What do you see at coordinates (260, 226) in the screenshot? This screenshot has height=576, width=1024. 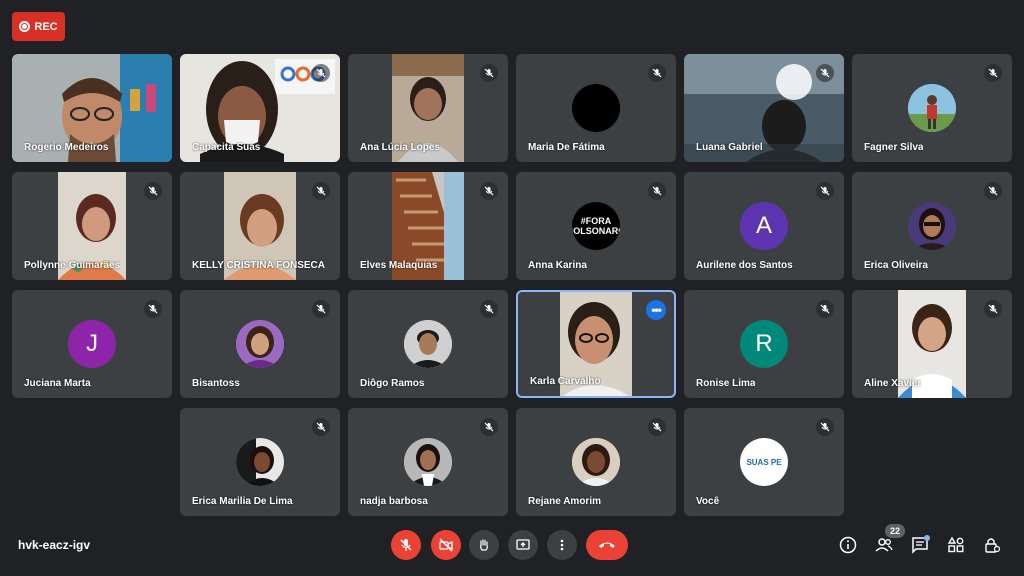 I see `participant-tile: KELLY CRISTINA FONSECA` at bounding box center [260, 226].